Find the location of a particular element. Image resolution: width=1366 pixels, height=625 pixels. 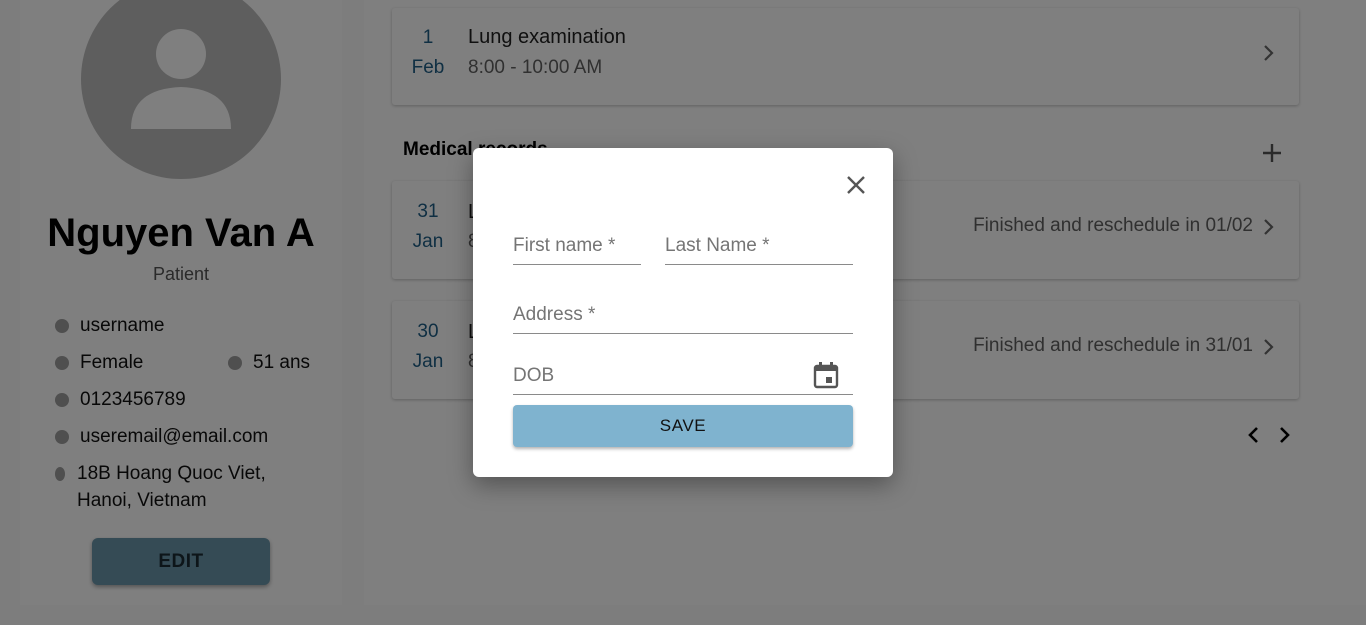

last-name-field: Last Name * is located at coordinates (759, 248).